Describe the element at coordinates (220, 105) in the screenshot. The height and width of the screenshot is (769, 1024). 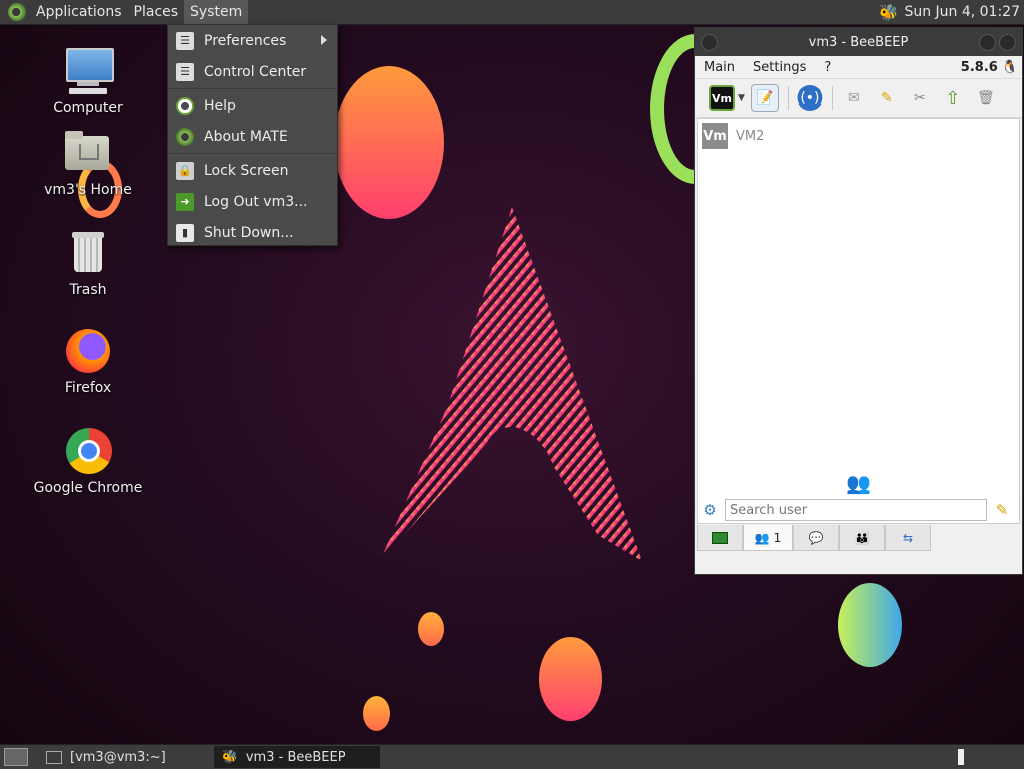
I see `menu-item-label: Help` at that location.